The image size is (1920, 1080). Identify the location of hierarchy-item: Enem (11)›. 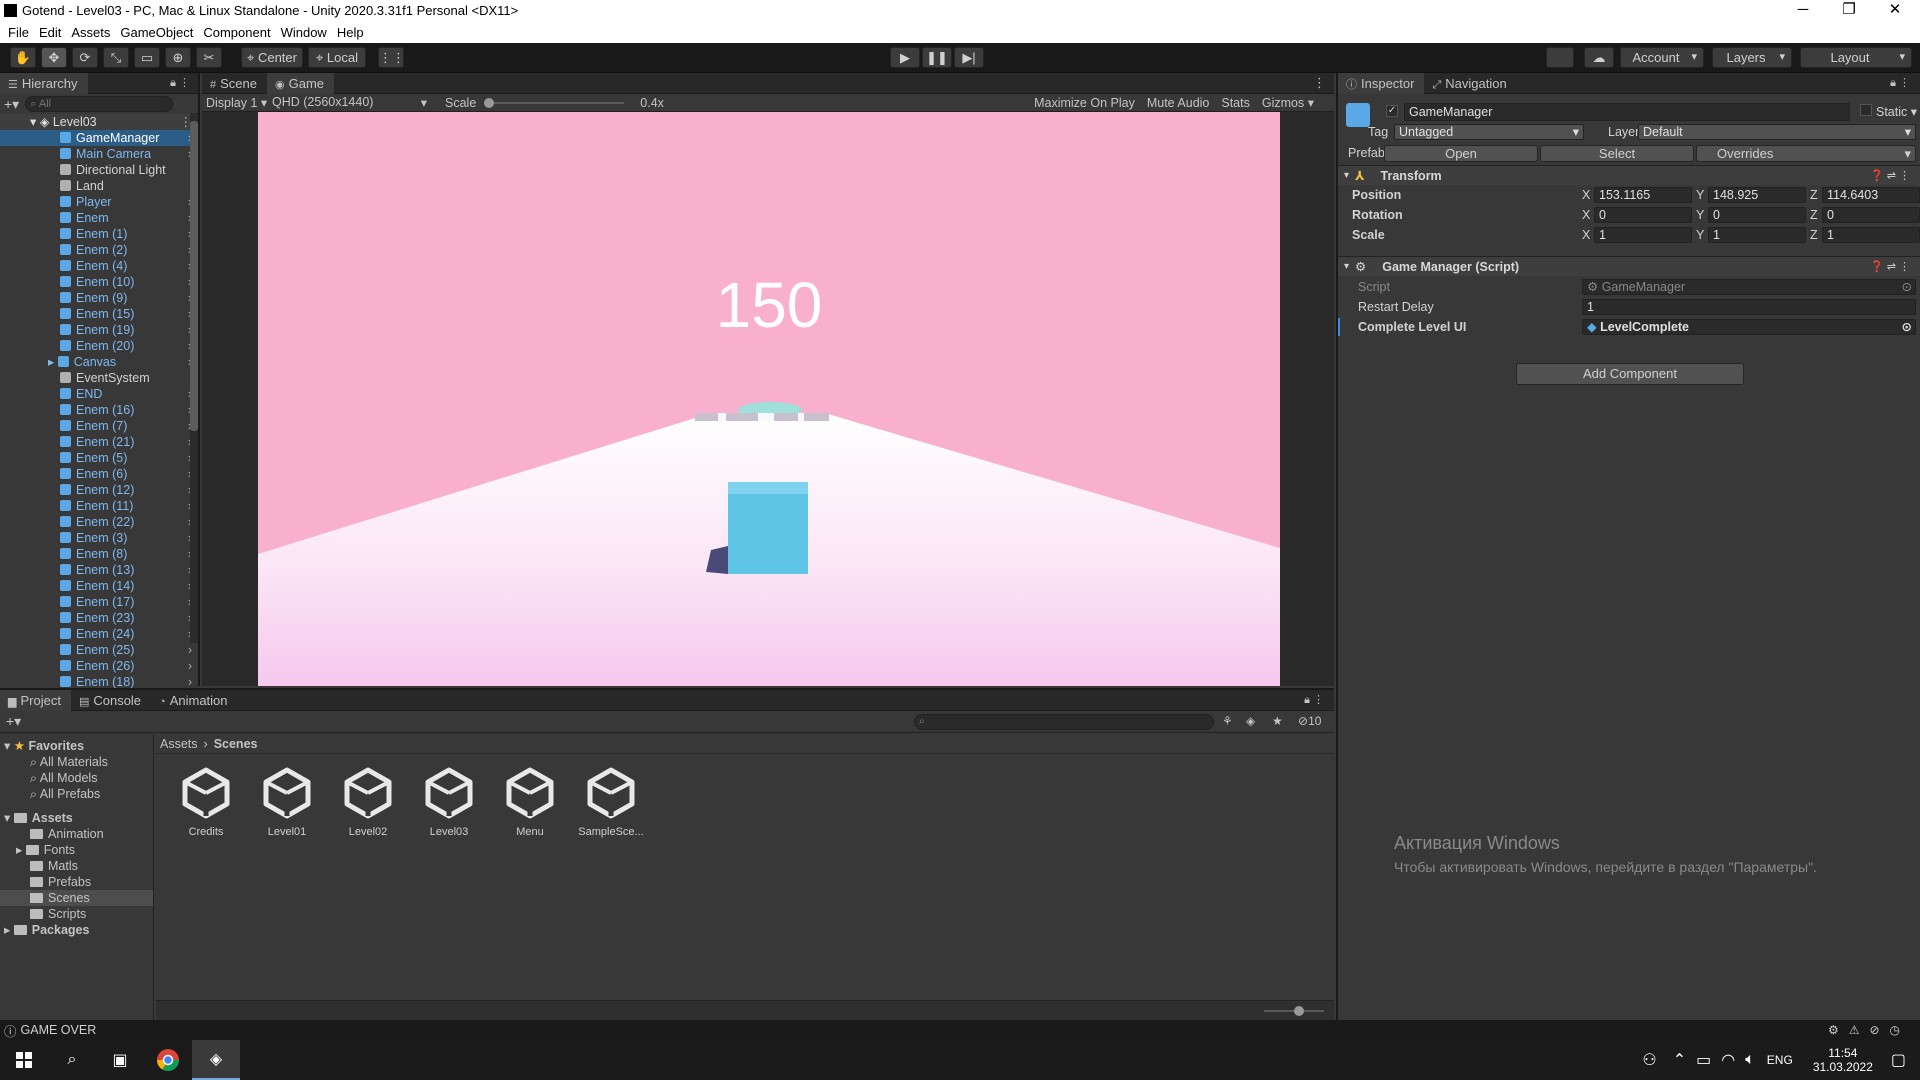
(99, 506).